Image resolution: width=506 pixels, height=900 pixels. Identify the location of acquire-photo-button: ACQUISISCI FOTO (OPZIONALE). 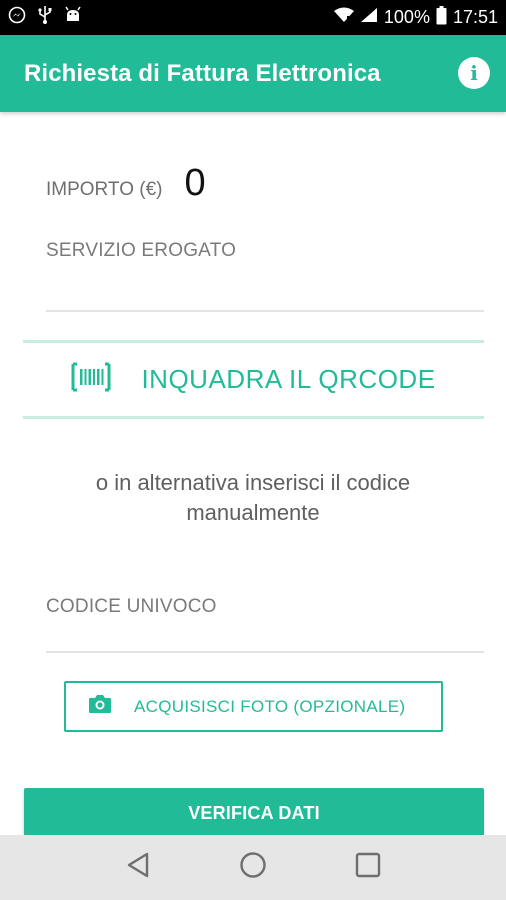
(253, 706).